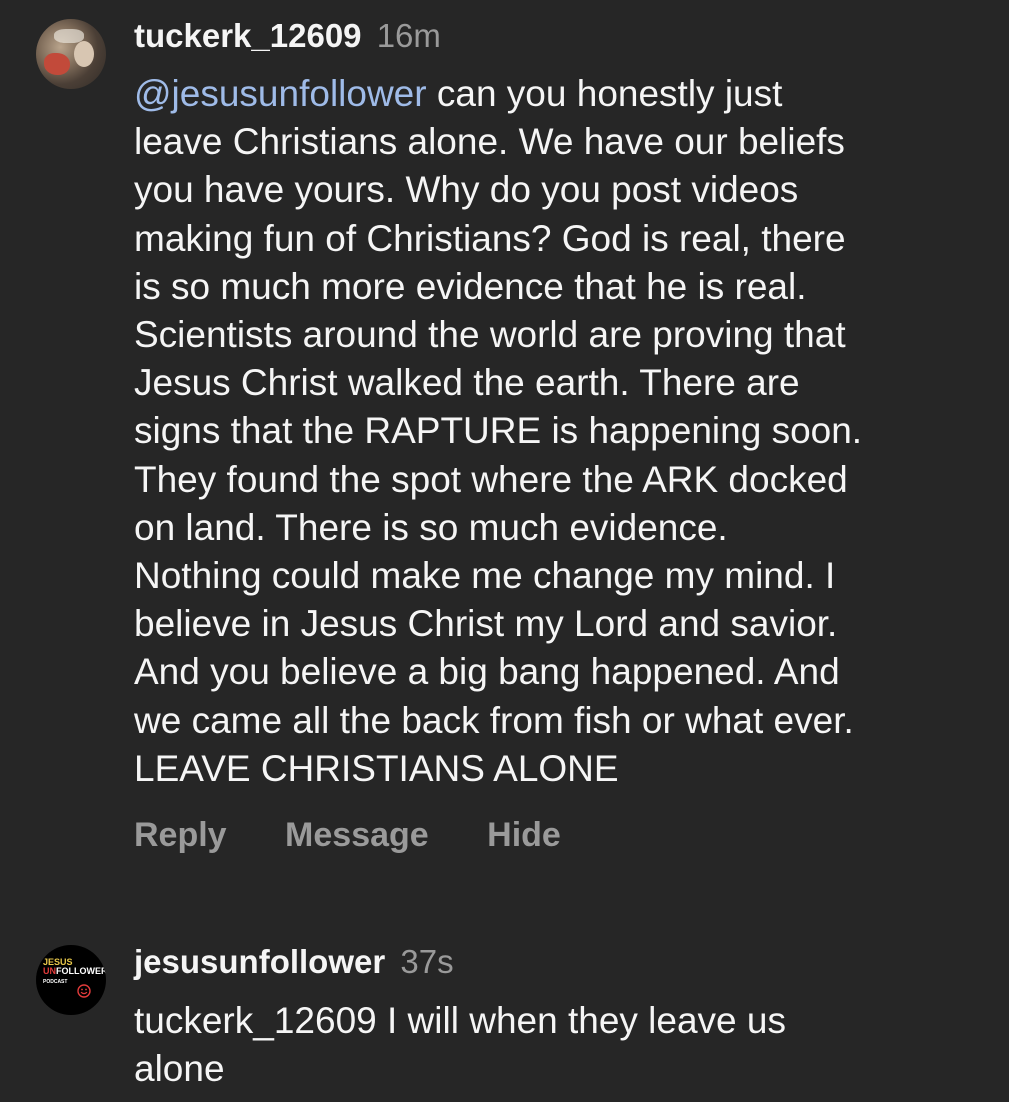 Image resolution: width=1009 pixels, height=1102 pixels. I want to click on comment-line: Nothing could make me change my mind. I, so click(485, 576).